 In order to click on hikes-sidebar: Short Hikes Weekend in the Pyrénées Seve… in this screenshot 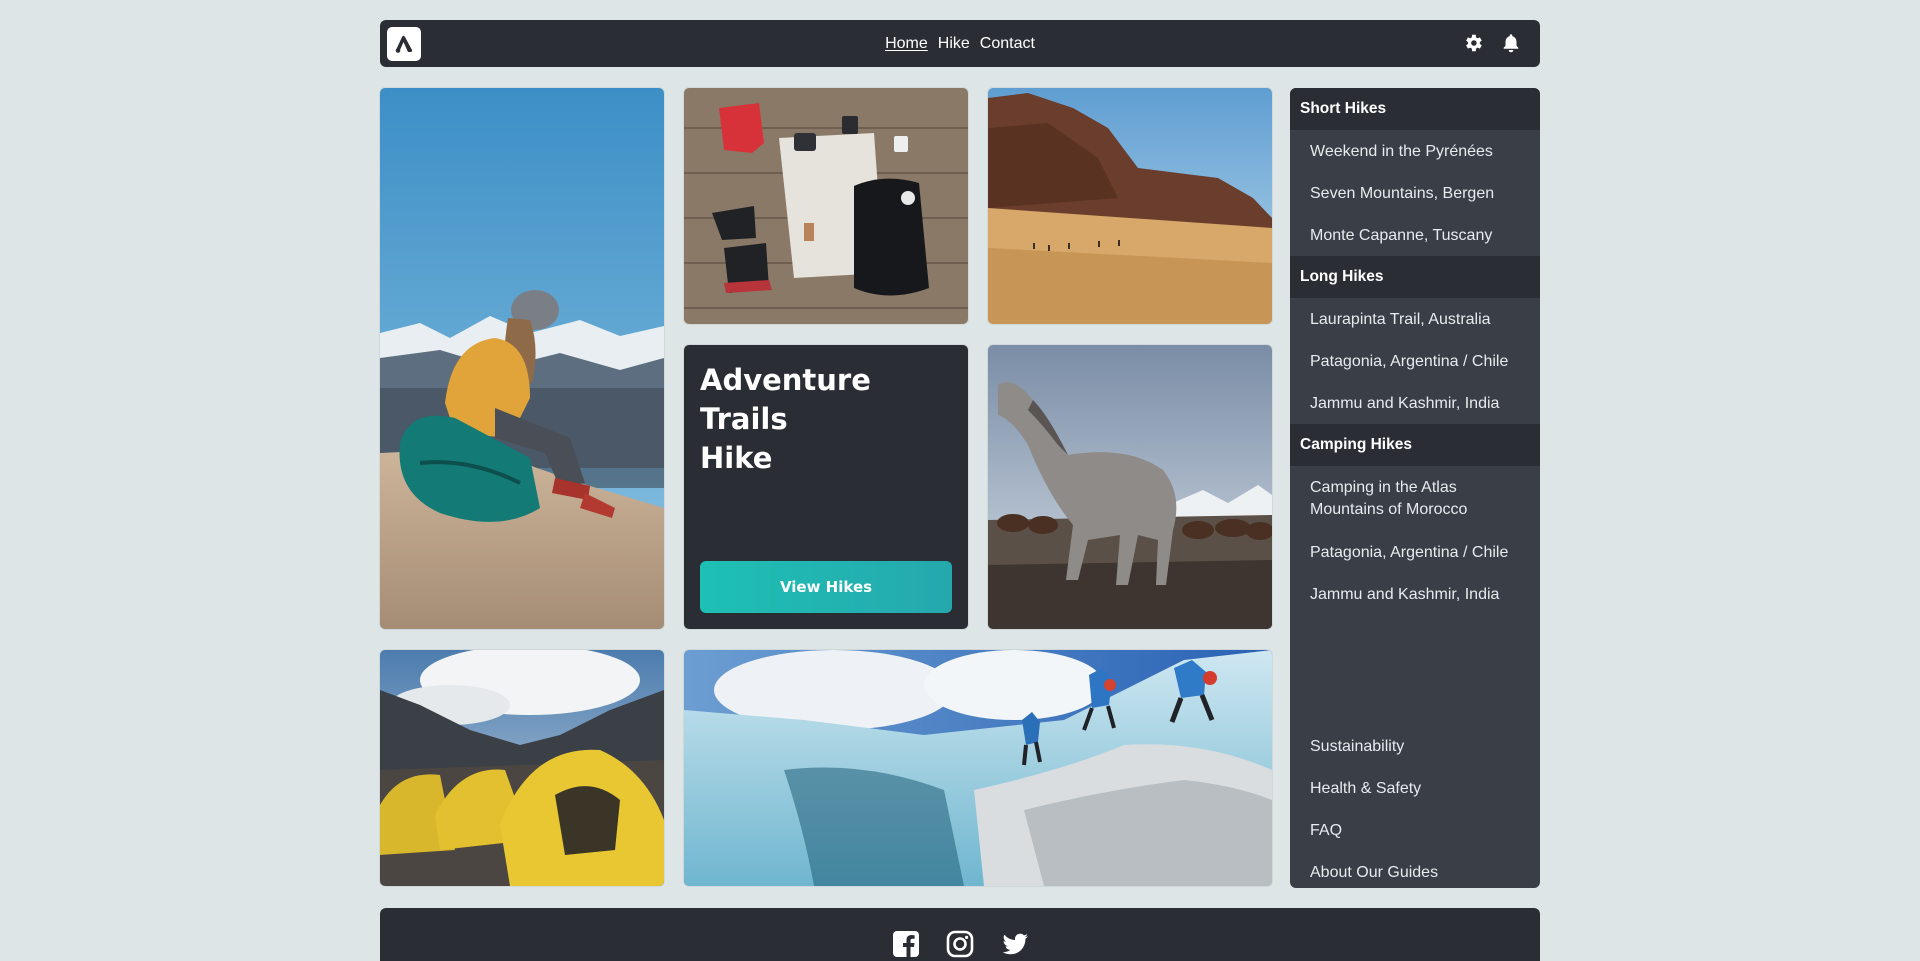, I will do `click(1415, 488)`.